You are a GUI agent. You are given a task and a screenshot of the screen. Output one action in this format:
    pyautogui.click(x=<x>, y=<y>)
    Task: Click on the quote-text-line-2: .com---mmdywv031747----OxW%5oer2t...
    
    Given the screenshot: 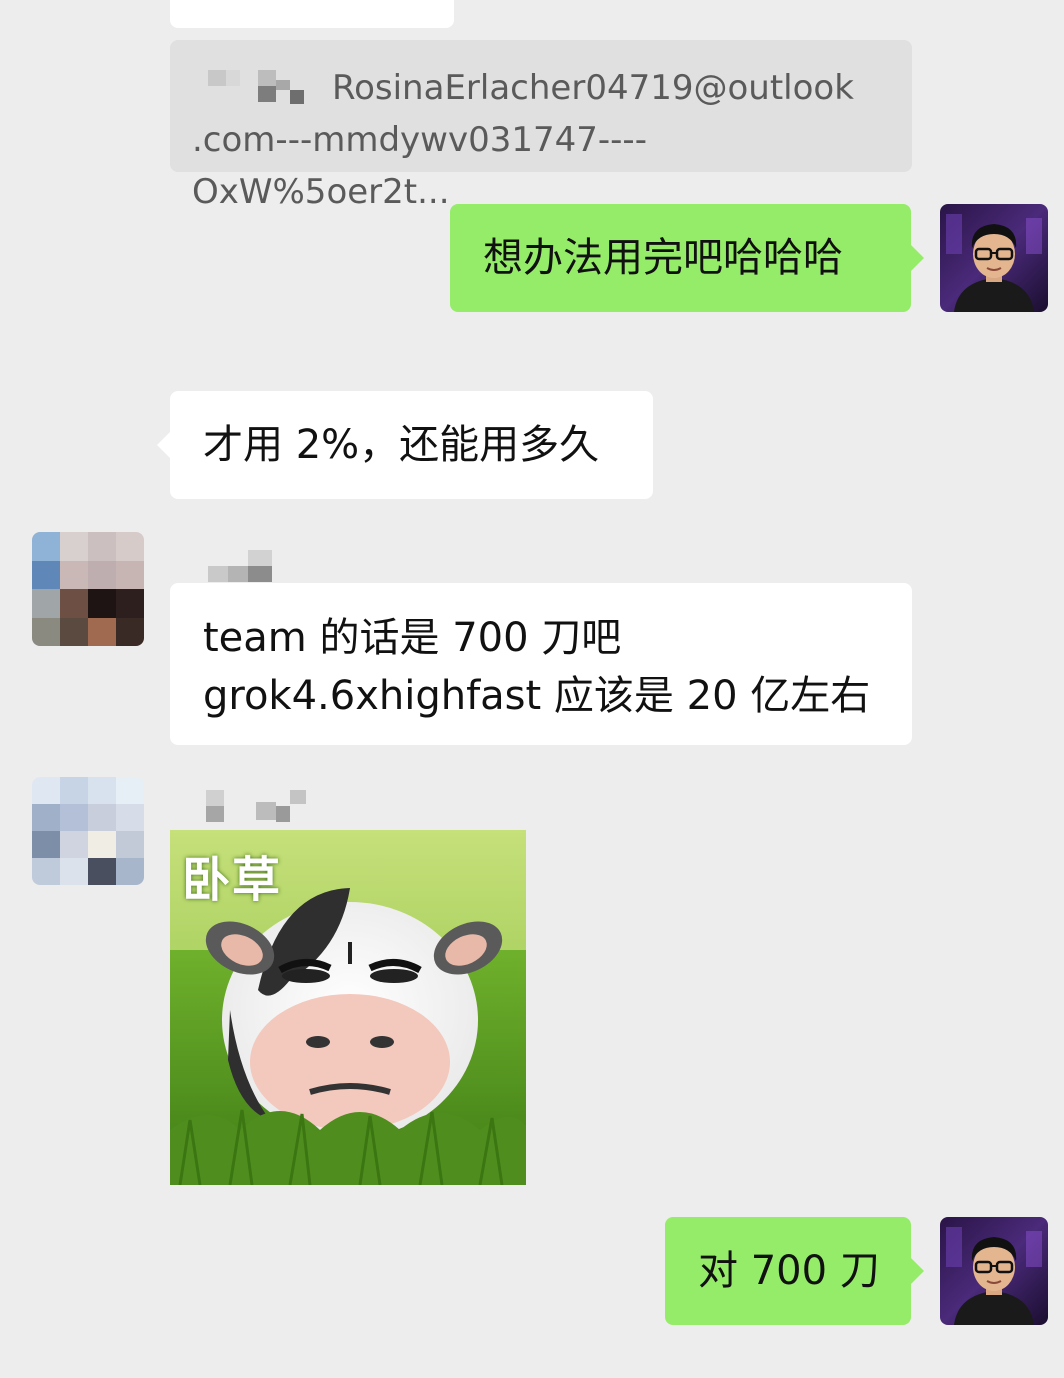 What is the action you would take?
    pyautogui.click(x=419, y=166)
    